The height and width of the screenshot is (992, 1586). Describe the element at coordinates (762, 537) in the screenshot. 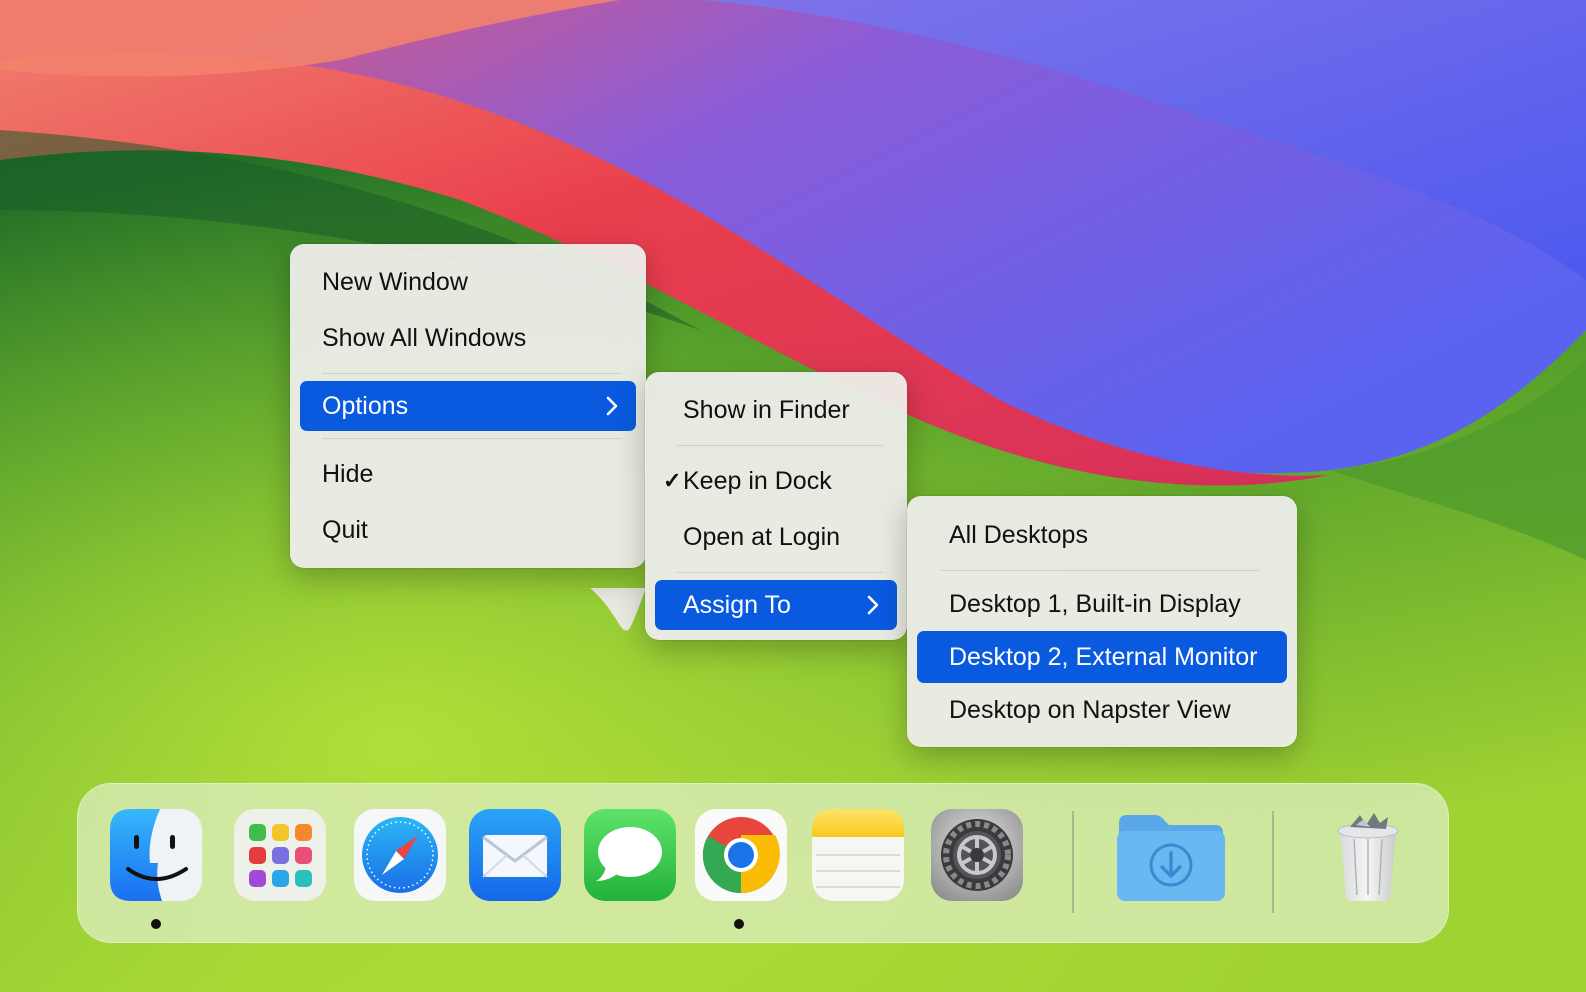

I see `menu-item-label: Open at Login` at that location.